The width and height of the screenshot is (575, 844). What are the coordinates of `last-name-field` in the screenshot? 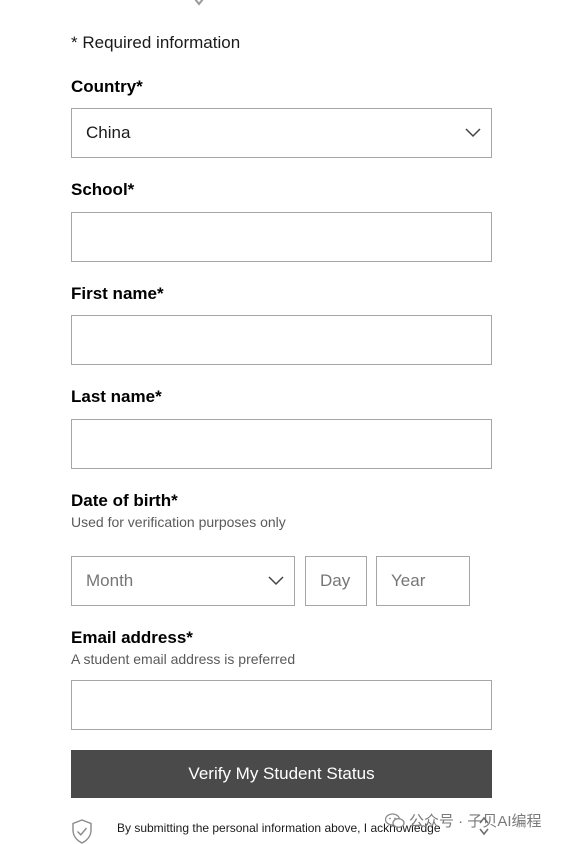 It's located at (281, 444).